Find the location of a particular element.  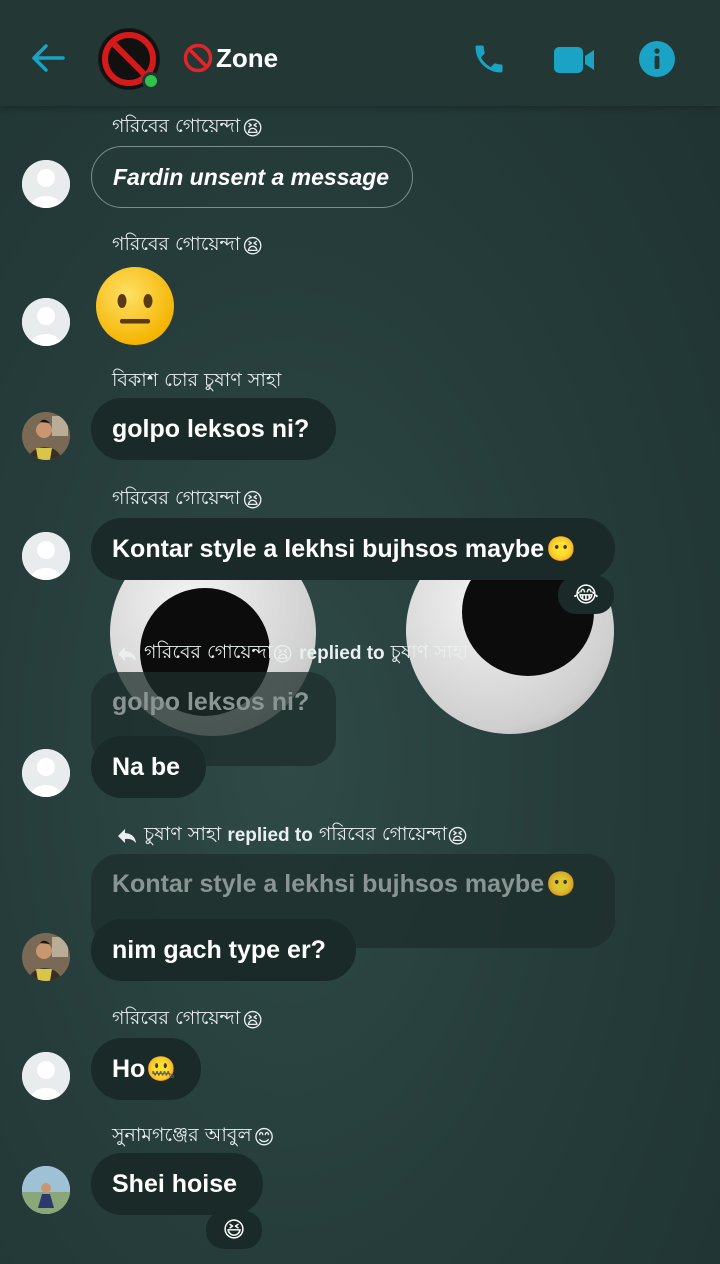

smiling-face-emoji-icon: 😊 is located at coordinates (264, 1137).